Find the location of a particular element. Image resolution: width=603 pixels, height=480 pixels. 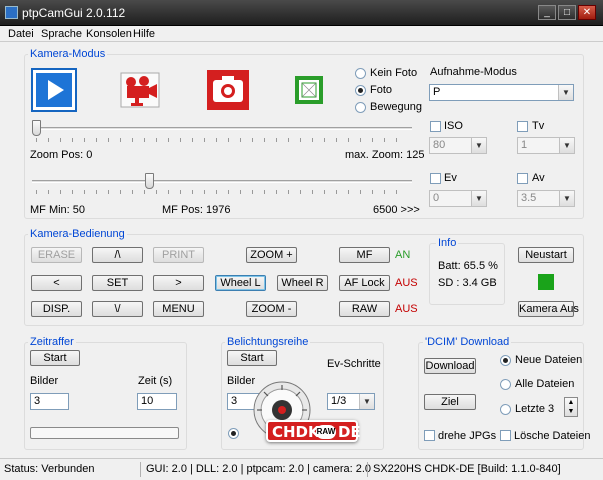

av-checkbox is located at coordinates (522, 178).